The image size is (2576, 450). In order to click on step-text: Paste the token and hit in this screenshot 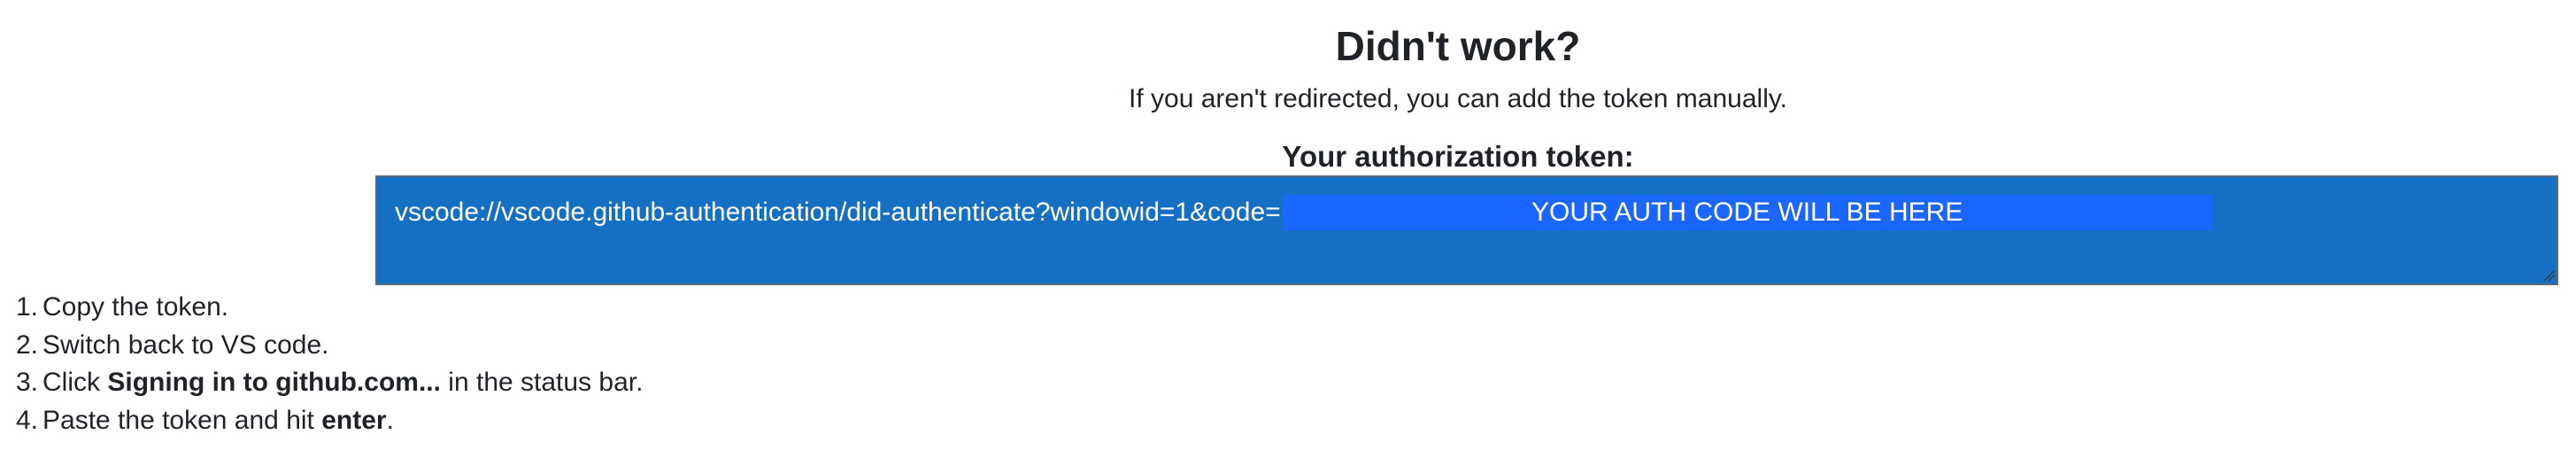, I will do `click(182, 420)`.